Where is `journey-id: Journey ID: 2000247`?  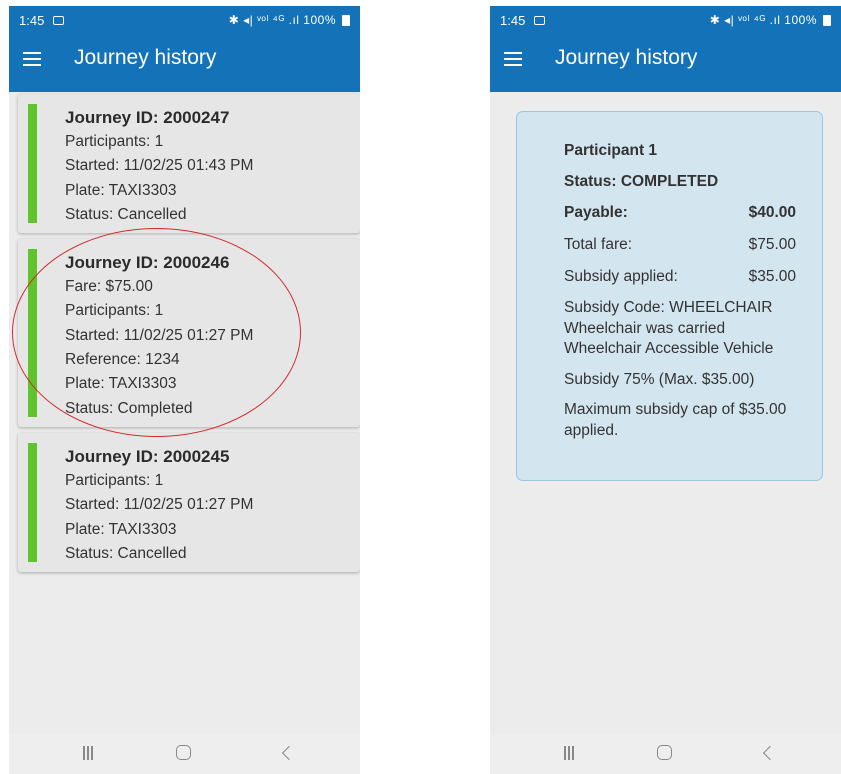
journey-id: Journey ID: 2000247 is located at coordinates (147, 117).